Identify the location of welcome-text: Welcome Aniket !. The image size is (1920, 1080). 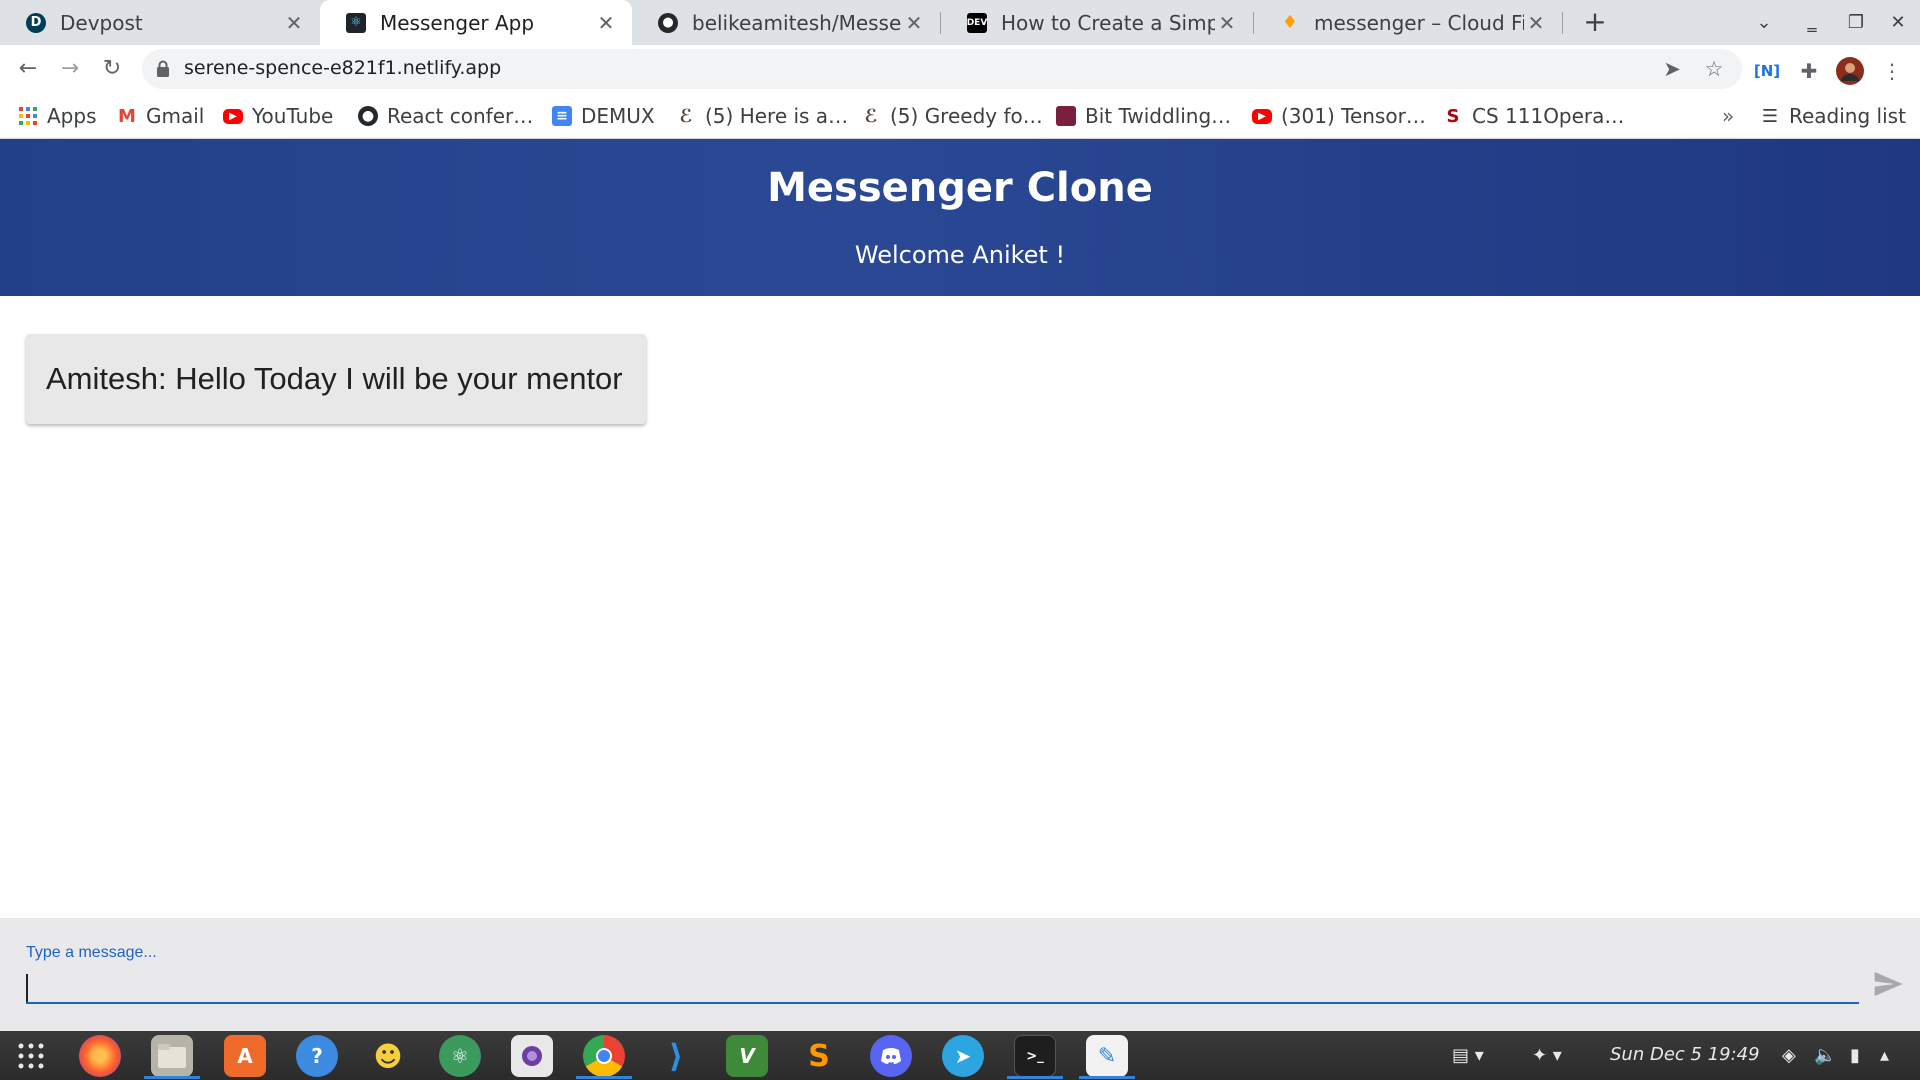
(960, 255).